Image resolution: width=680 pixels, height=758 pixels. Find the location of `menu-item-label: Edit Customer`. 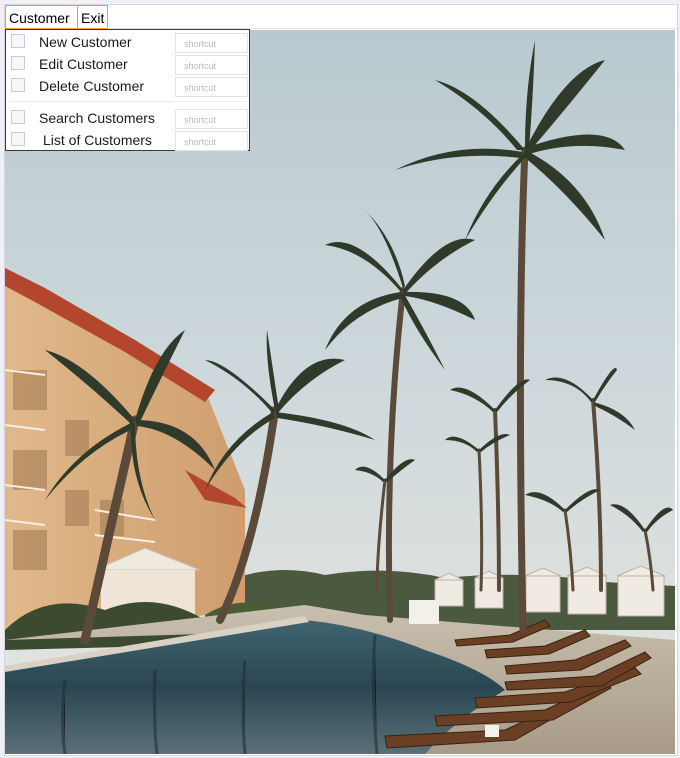

menu-item-label: Edit Customer is located at coordinates (83, 64).